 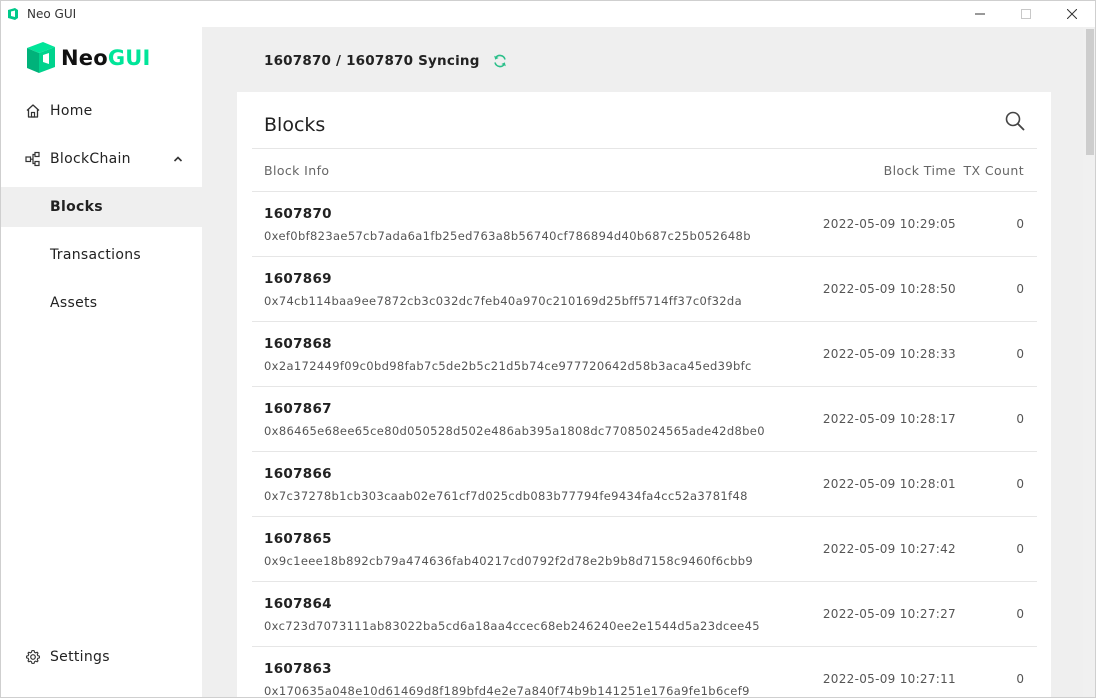 I want to click on sidebar-item-label: Home, so click(x=71, y=111).